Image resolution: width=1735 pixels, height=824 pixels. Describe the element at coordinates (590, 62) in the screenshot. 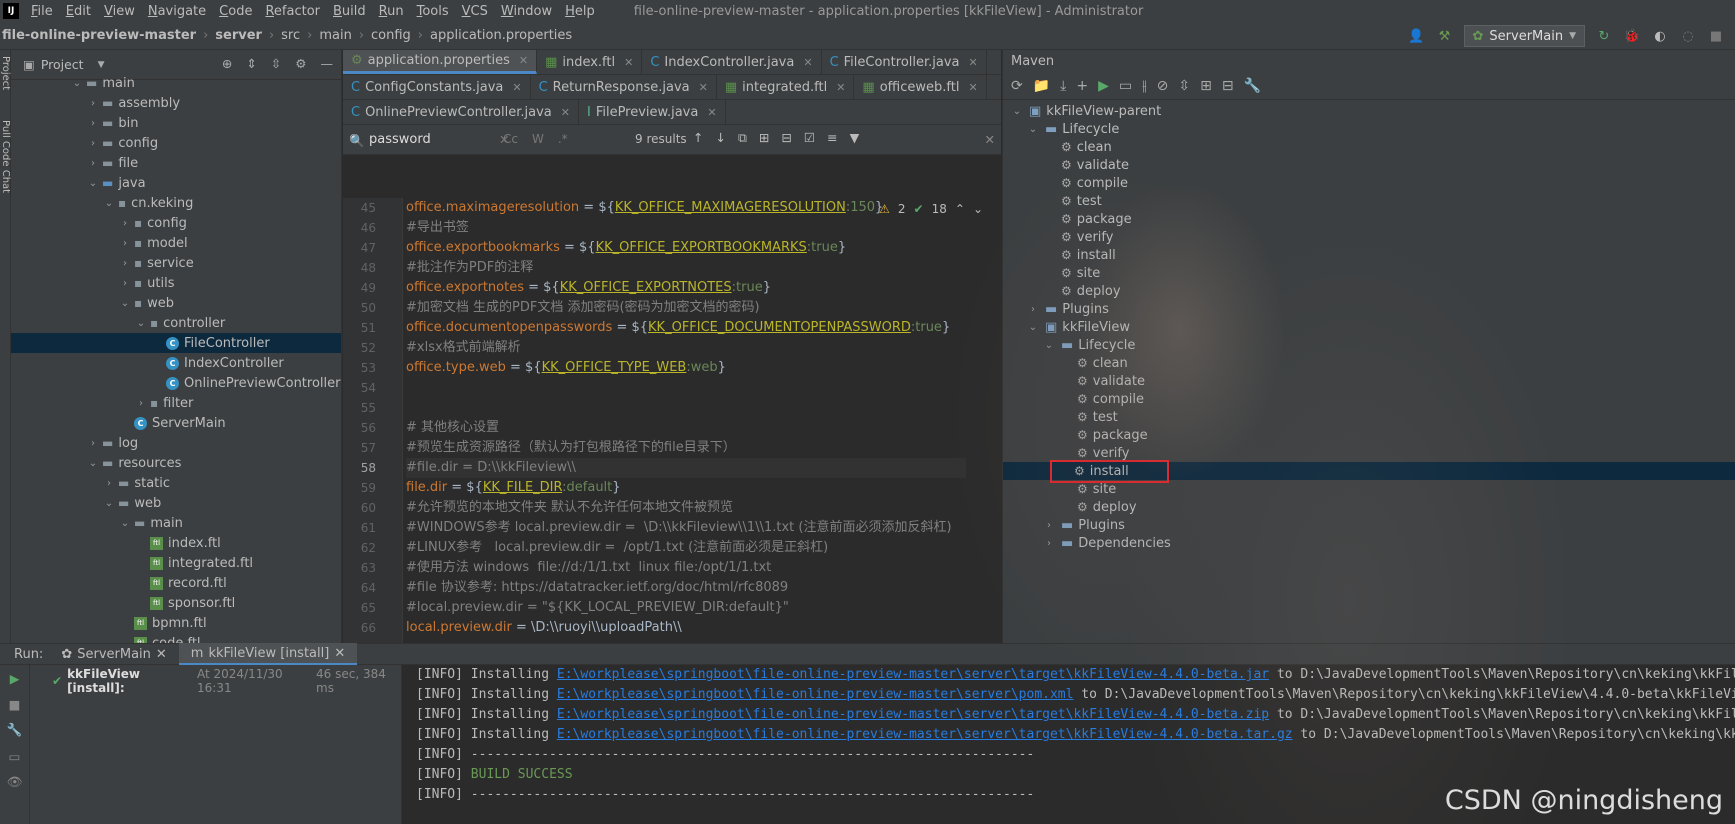

I see `editor-tab: ▦ index.ftl ✕` at that location.